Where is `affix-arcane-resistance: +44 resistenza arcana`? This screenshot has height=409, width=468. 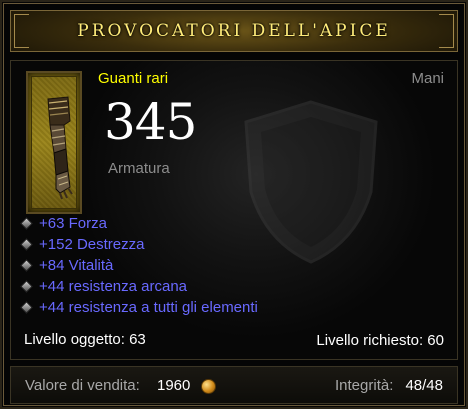 affix-arcane-resistance: +44 resistenza arcana is located at coordinates (139, 286).